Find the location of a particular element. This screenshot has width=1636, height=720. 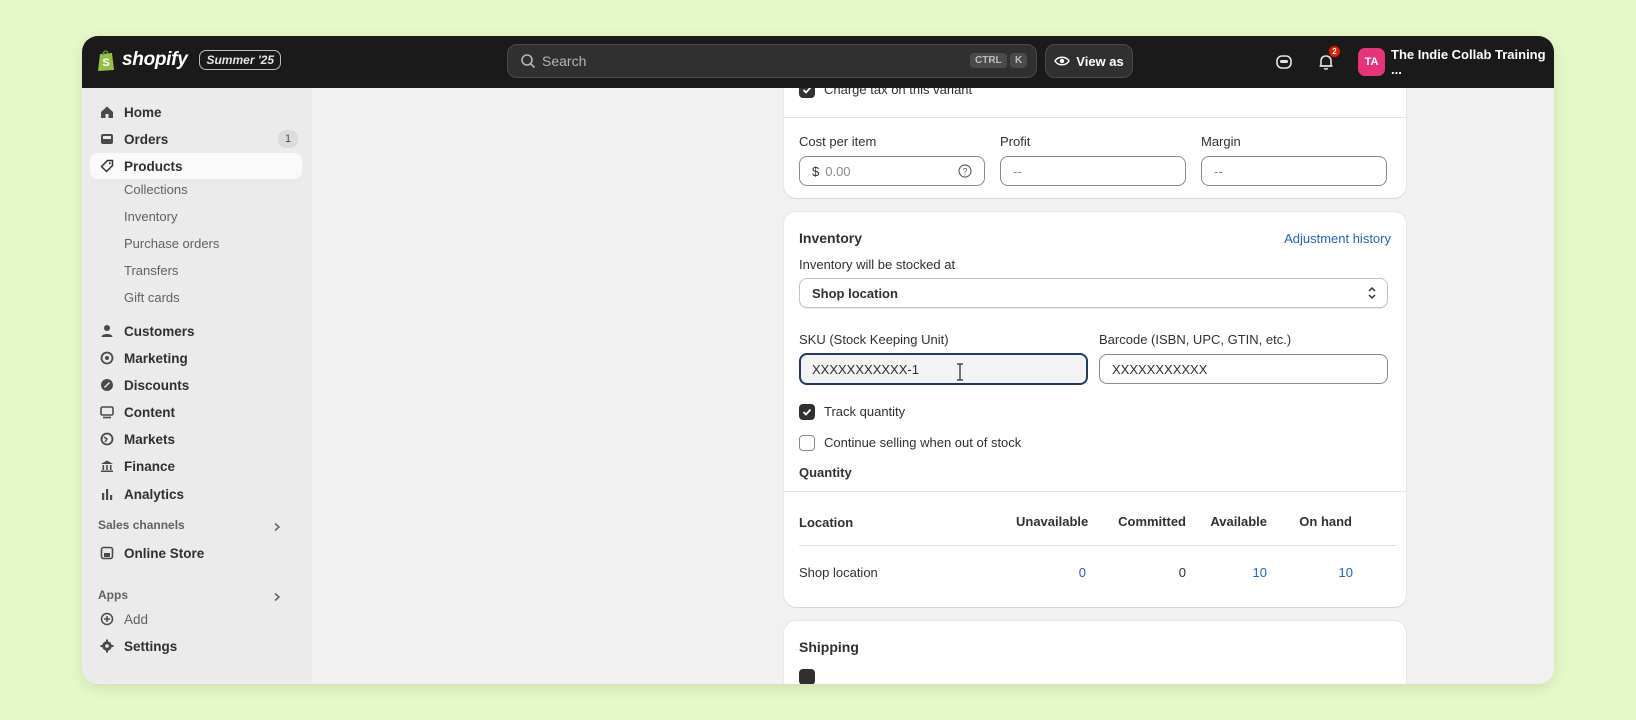

svg-text: S is located at coordinates (105, 63).